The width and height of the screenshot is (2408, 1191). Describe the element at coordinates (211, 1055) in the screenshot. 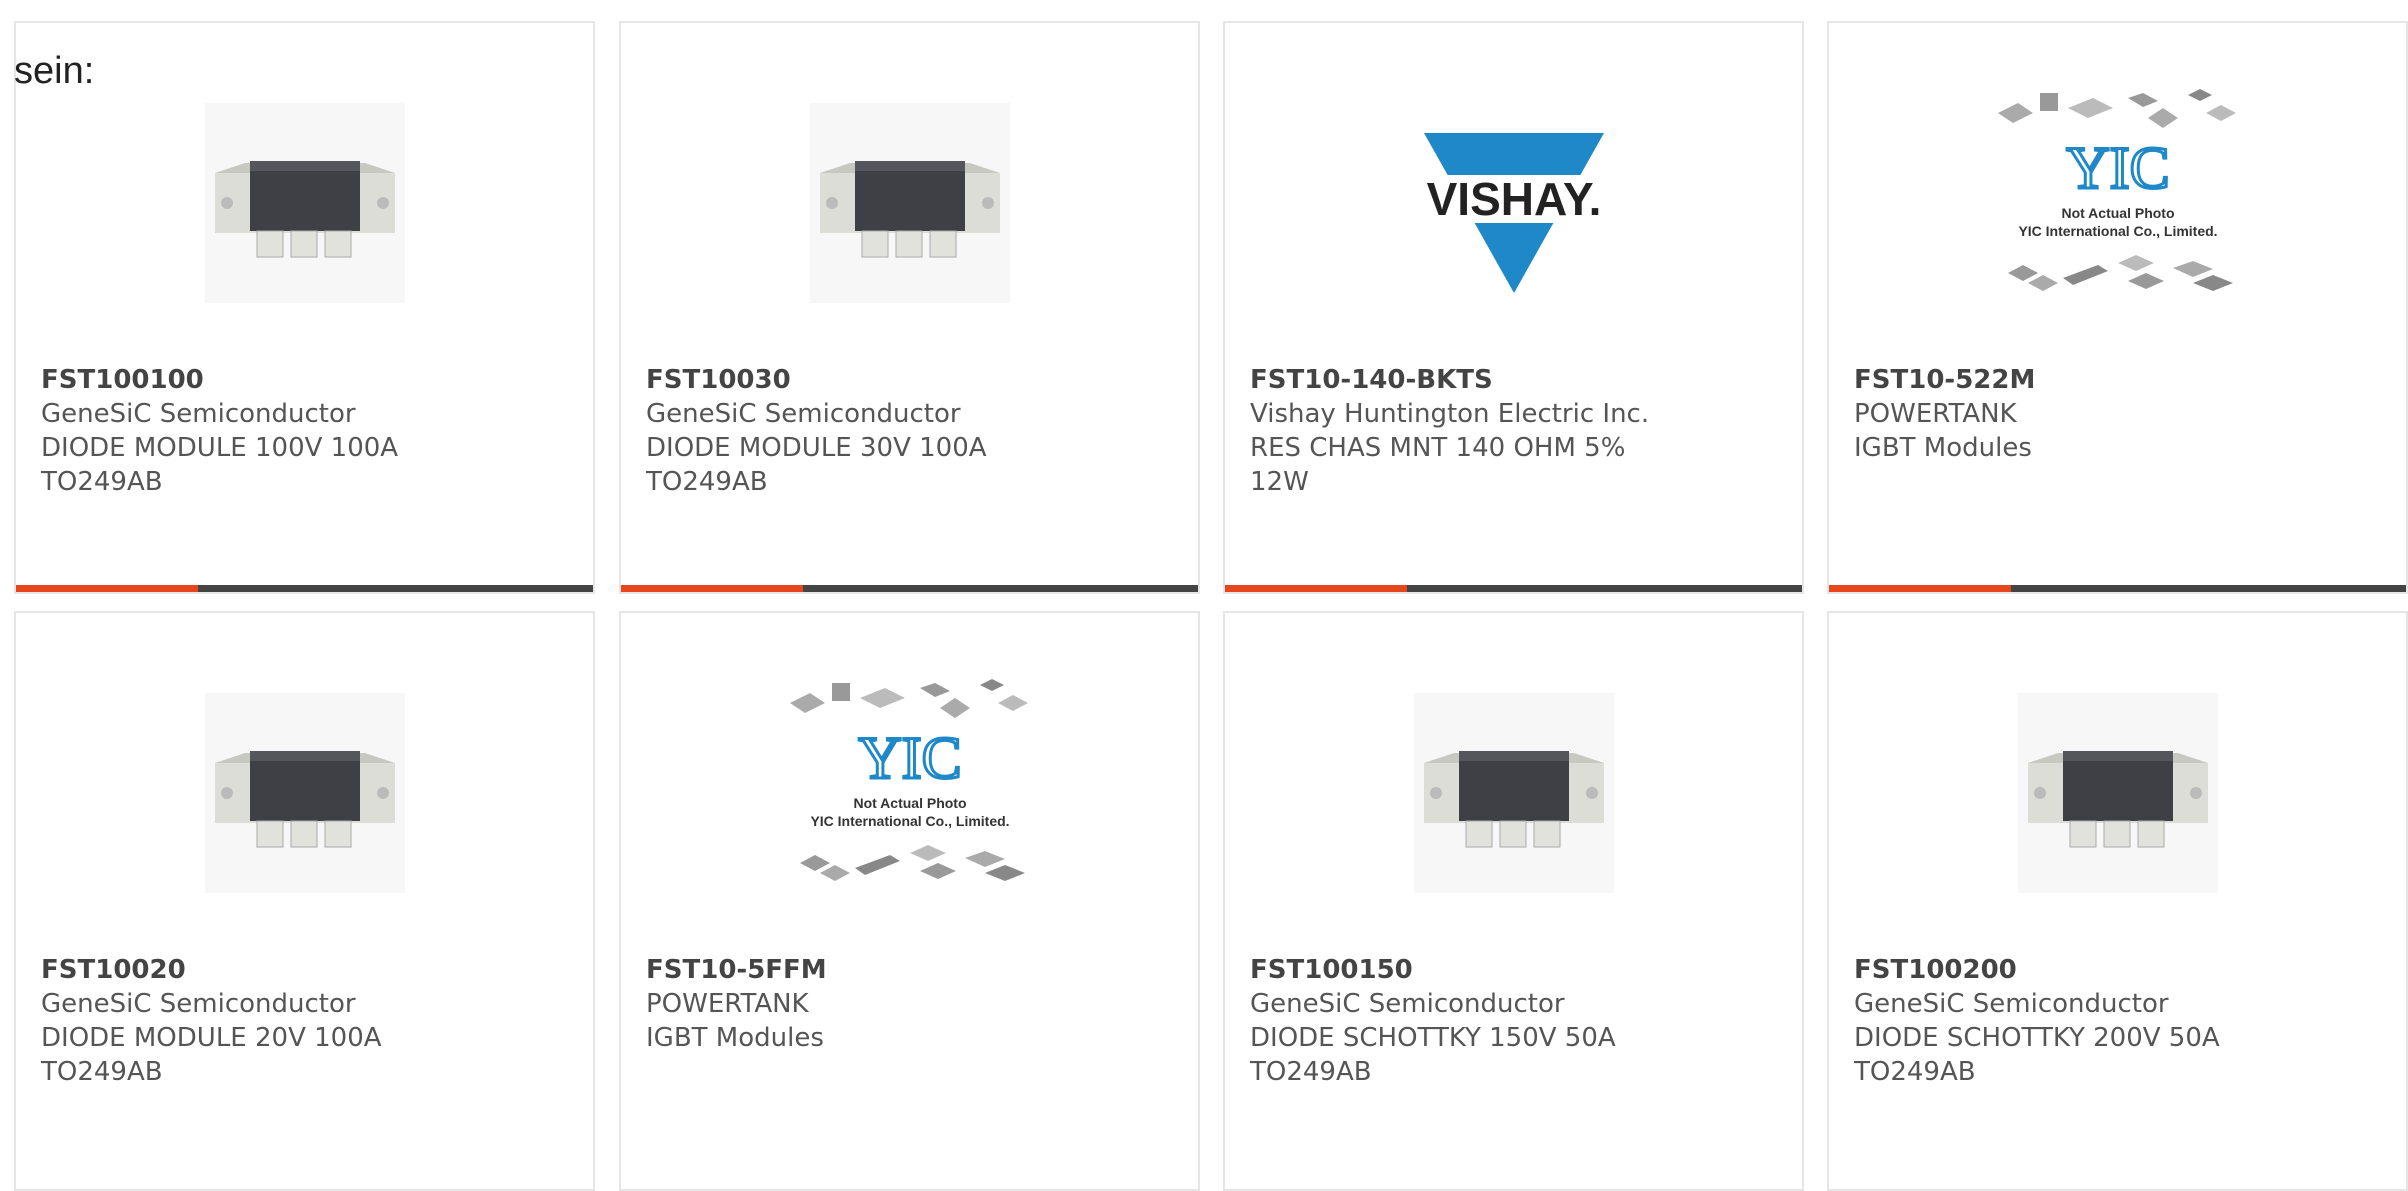

I see `description: DIODE MODULE 20V 100A TO249AB` at that location.